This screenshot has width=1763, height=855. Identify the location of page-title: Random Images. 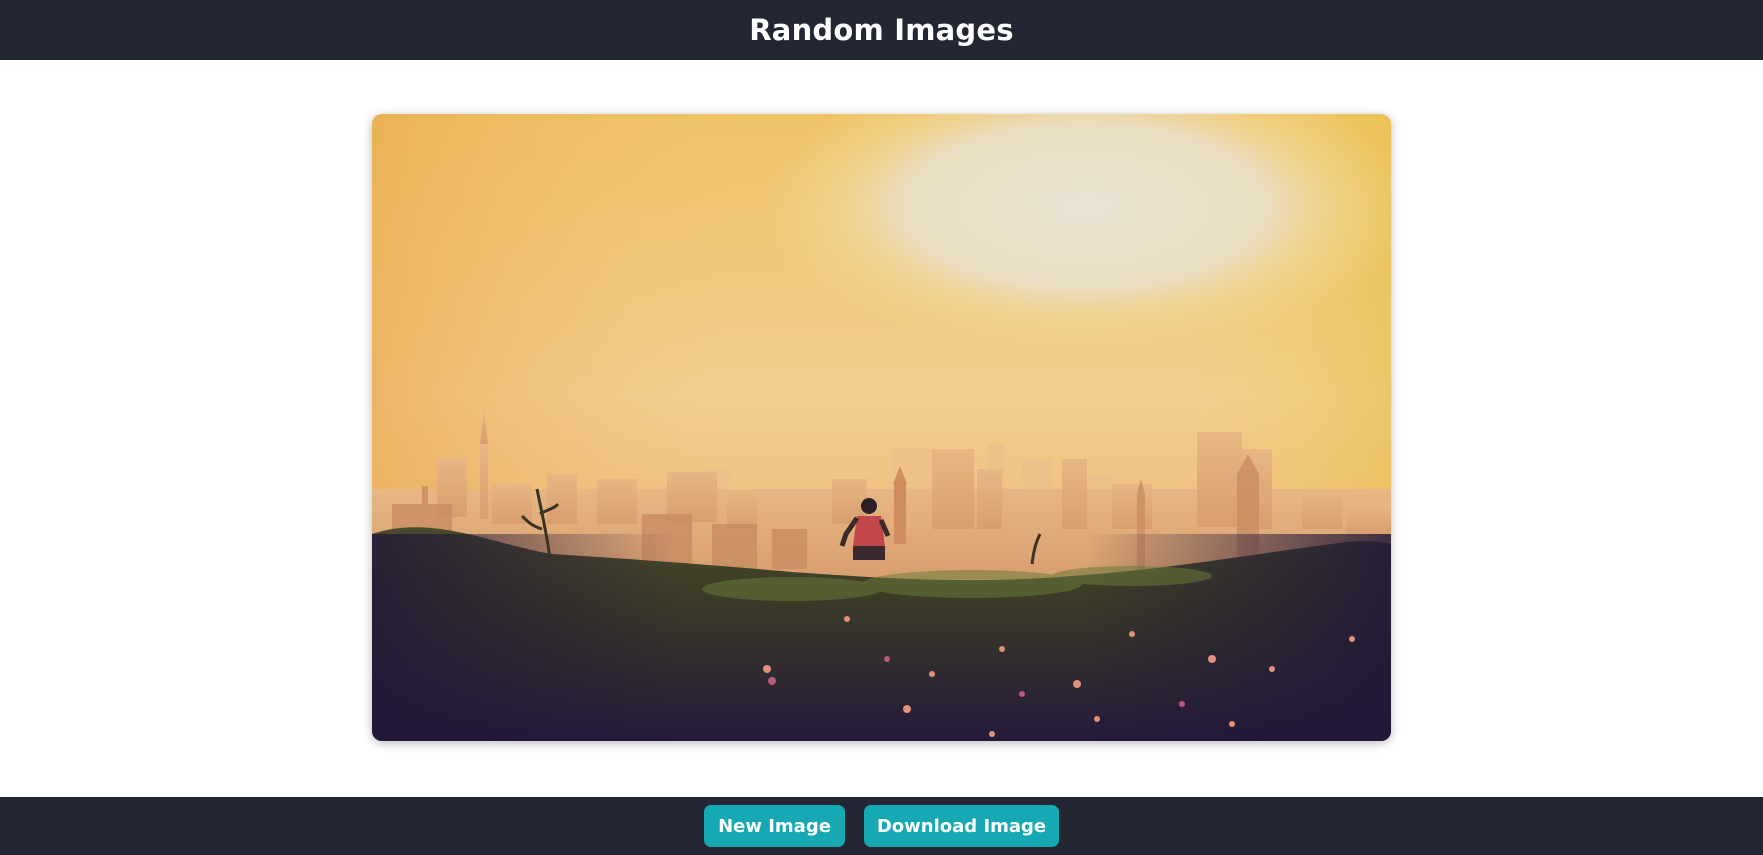
(881, 30).